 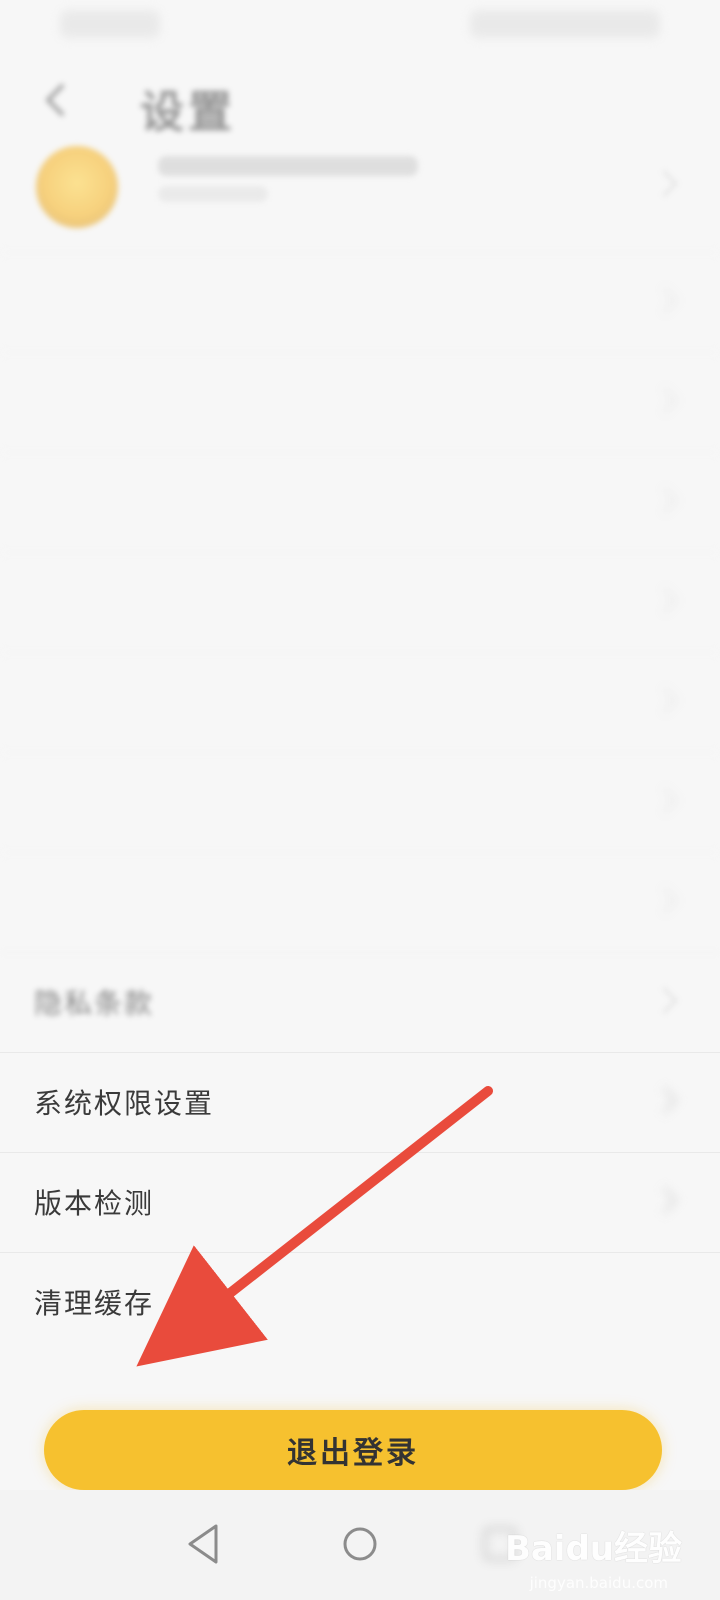 I want to click on status-bar, so click(x=360, y=28).